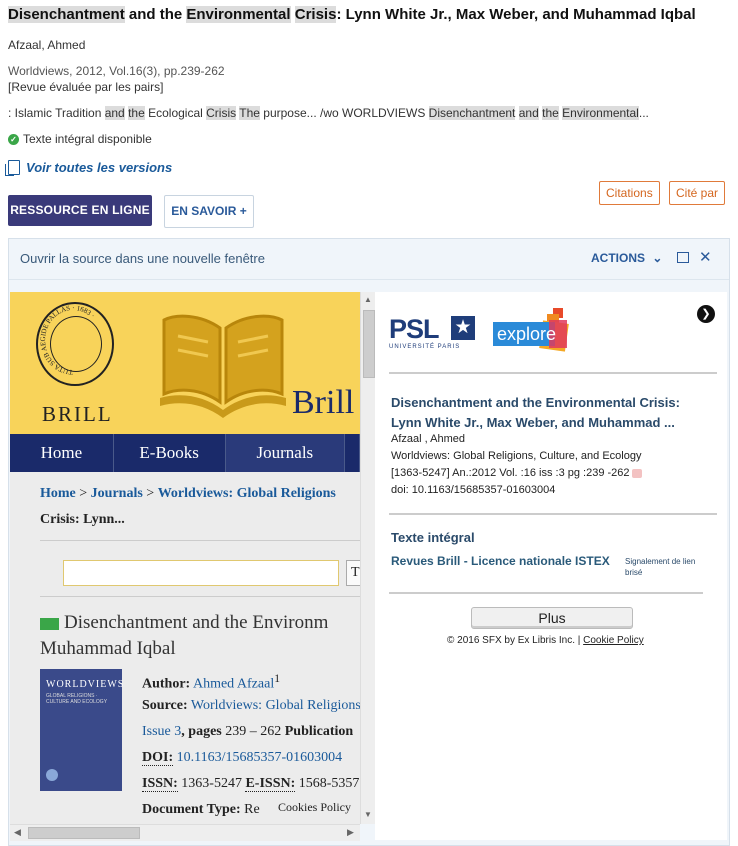 The height and width of the screenshot is (846, 738). Describe the element at coordinates (613, 640) in the screenshot. I see `cookie-policy-link: Cookie Policy` at that location.